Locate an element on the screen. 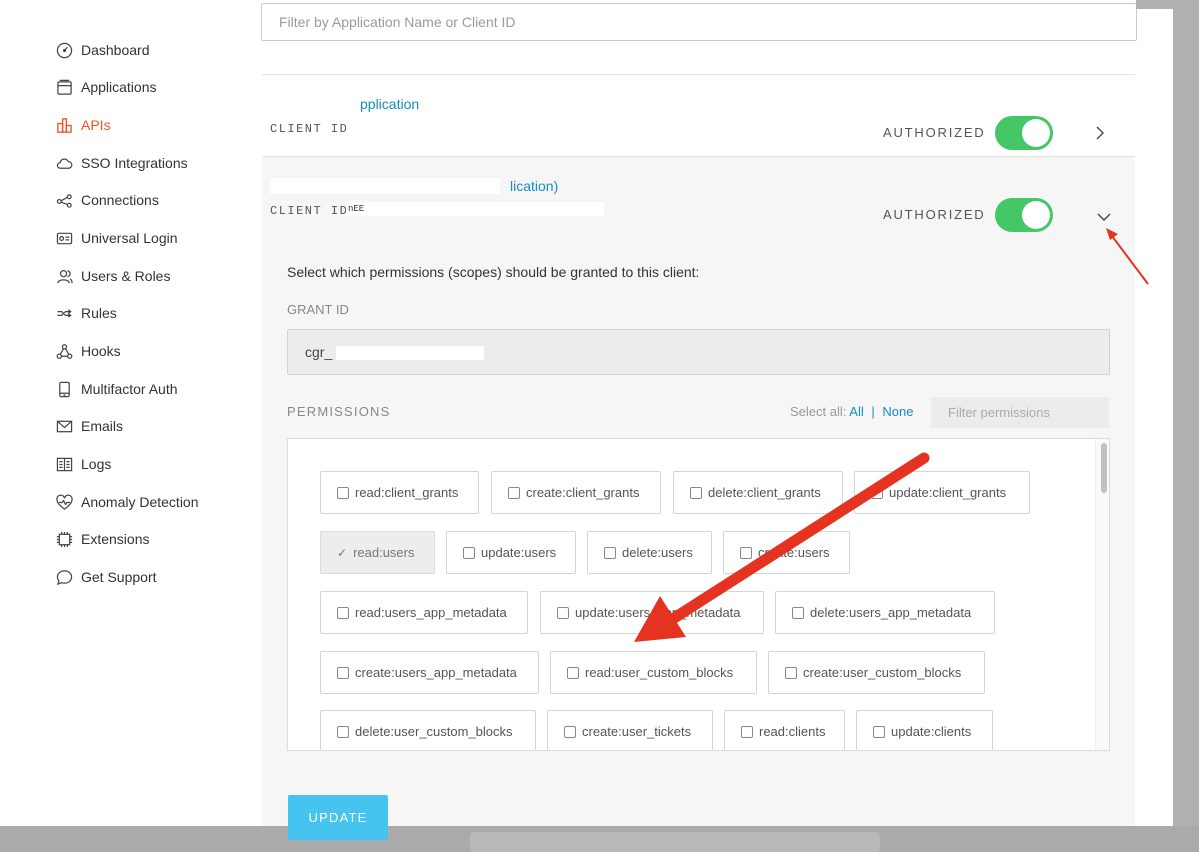  permission-label: read:client_grants is located at coordinates (407, 492).